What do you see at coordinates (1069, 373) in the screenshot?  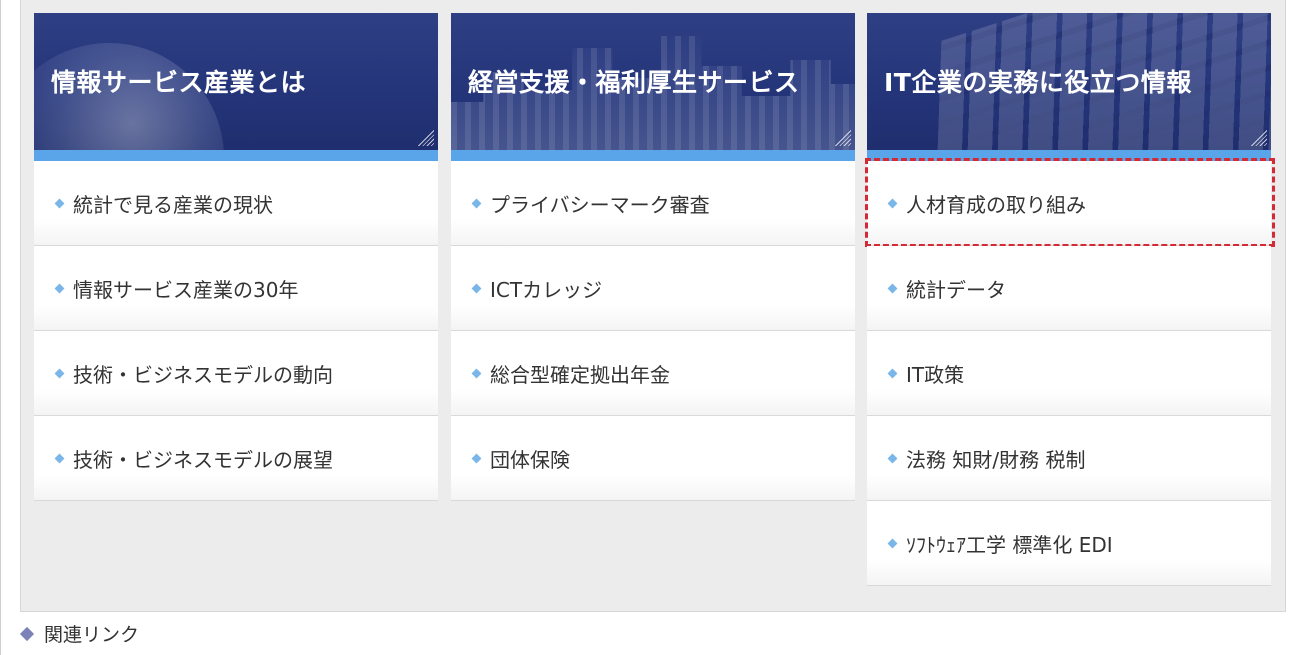 I see `menu-item-it-policy: IT政策` at bounding box center [1069, 373].